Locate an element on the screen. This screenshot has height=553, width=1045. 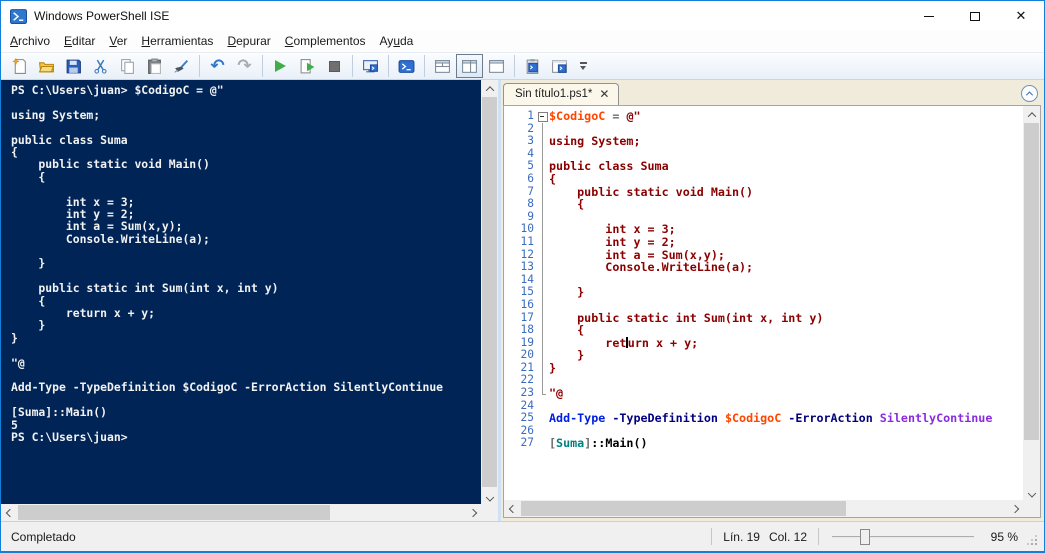
run-selection-button is located at coordinates (307, 66).